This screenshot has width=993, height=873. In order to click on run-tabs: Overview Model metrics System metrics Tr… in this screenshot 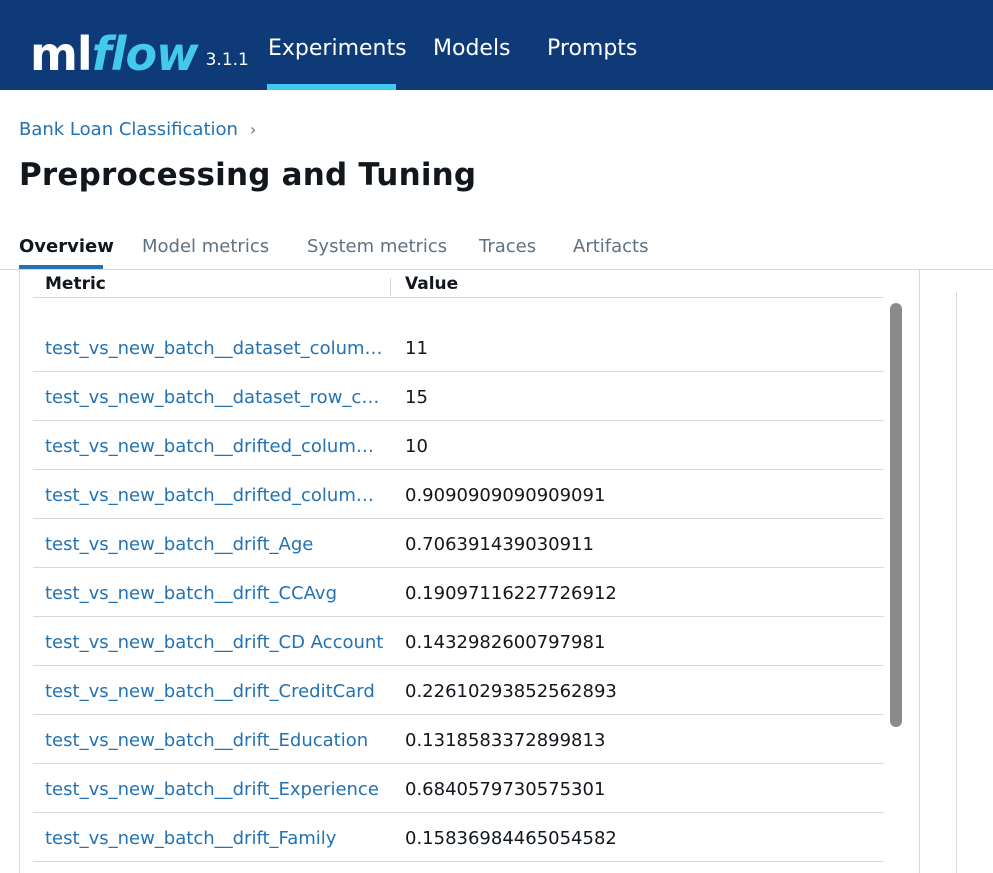, I will do `click(496, 250)`.